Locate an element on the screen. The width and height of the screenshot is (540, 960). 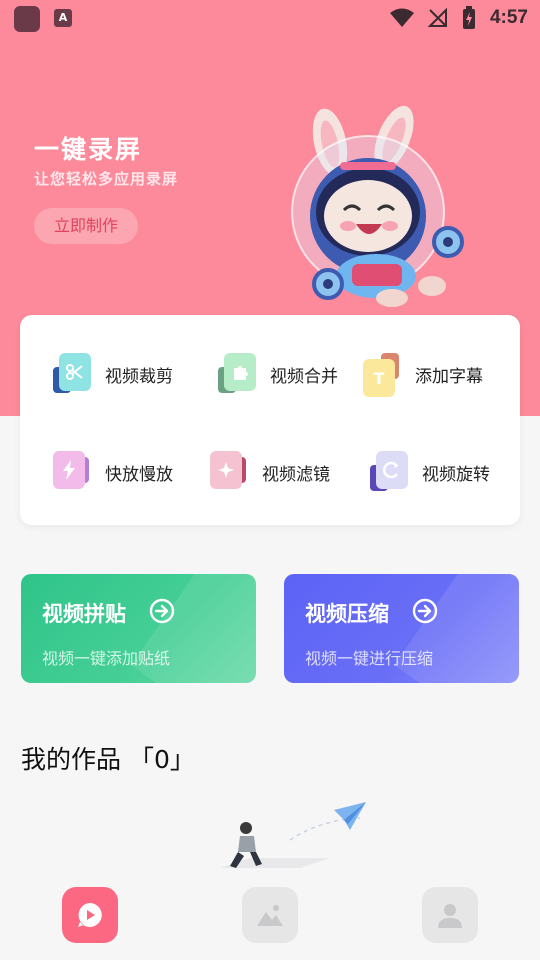
my-works-title: 我的作品 「0」 is located at coordinates (108, 759).